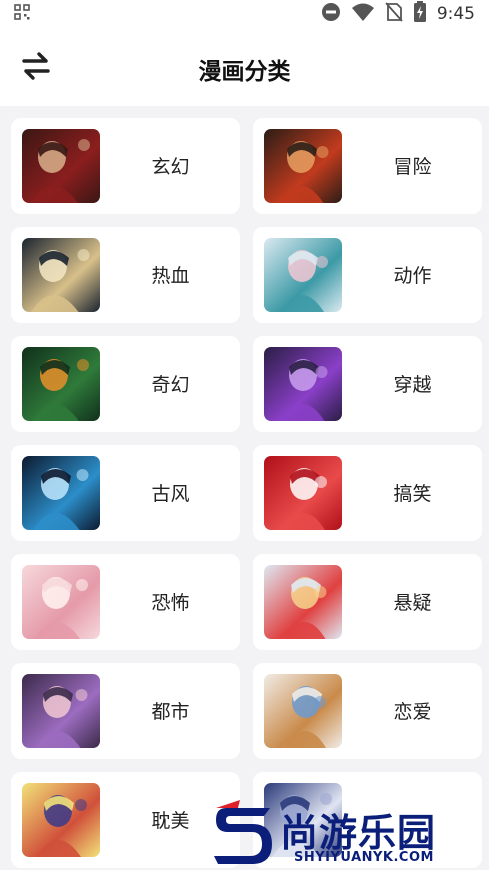 The height and width of the screenshot is (870, 489). What do you see at coordinates (412, 712) in the screenshot?
I see `category-label: 恋爱` at bounding box center [412, 712].